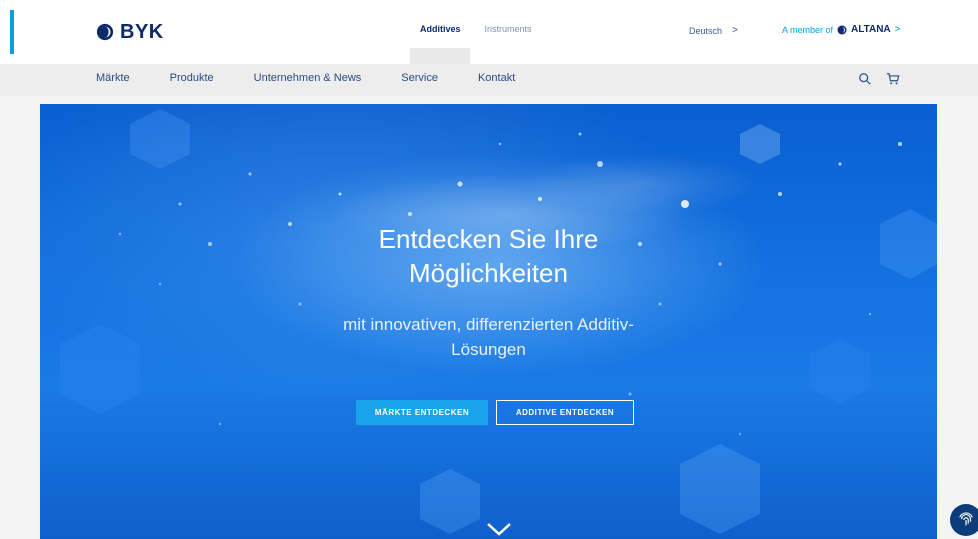  I want to click on chevron-down-icon, so click(499, 529).